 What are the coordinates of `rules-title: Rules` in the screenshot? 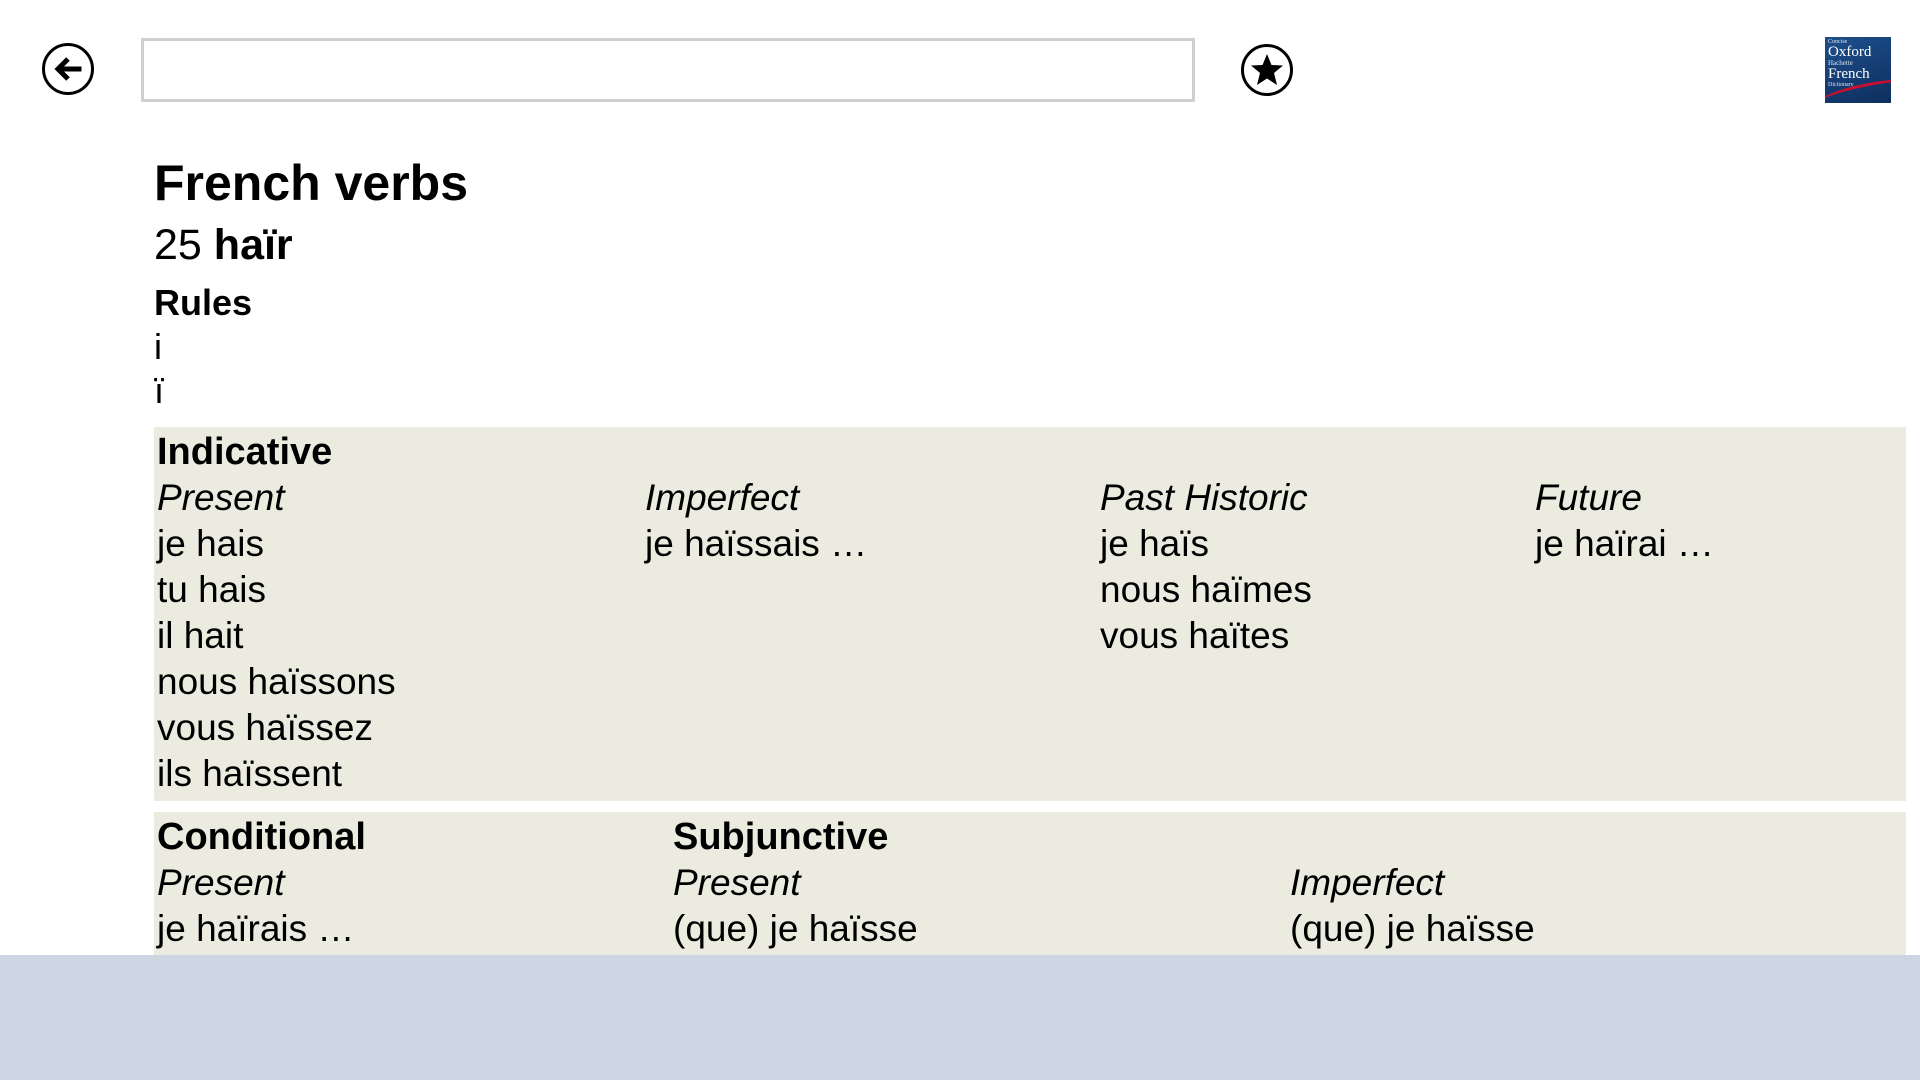 It's located at (203, 302).